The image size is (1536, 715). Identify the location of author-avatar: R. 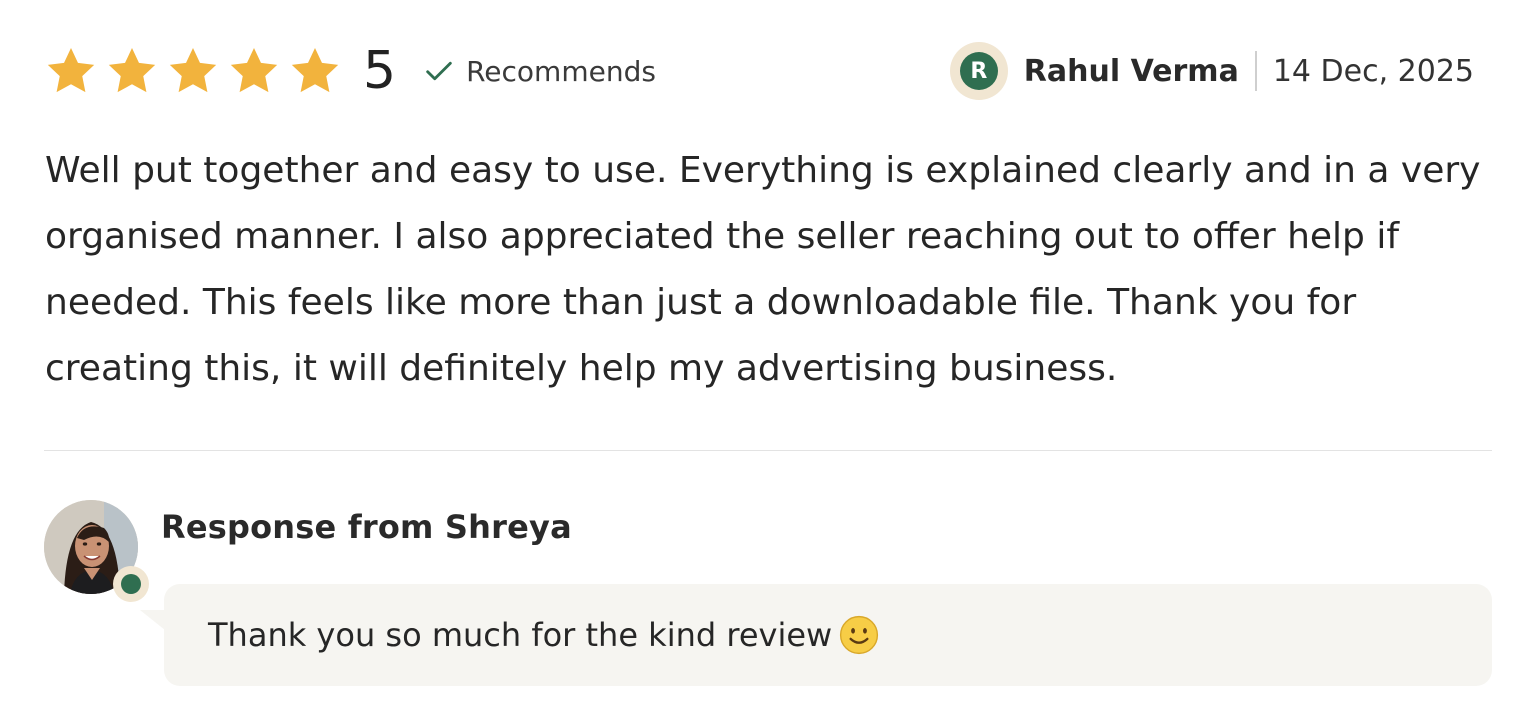
(978, 71).